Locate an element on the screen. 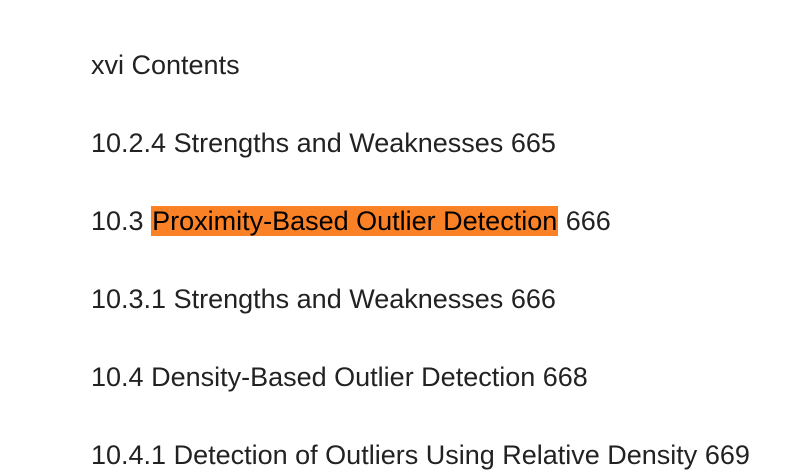  toc-entry: 10.4 Density-Based Outlier Detection 668 is located at coordinates (339, 377).